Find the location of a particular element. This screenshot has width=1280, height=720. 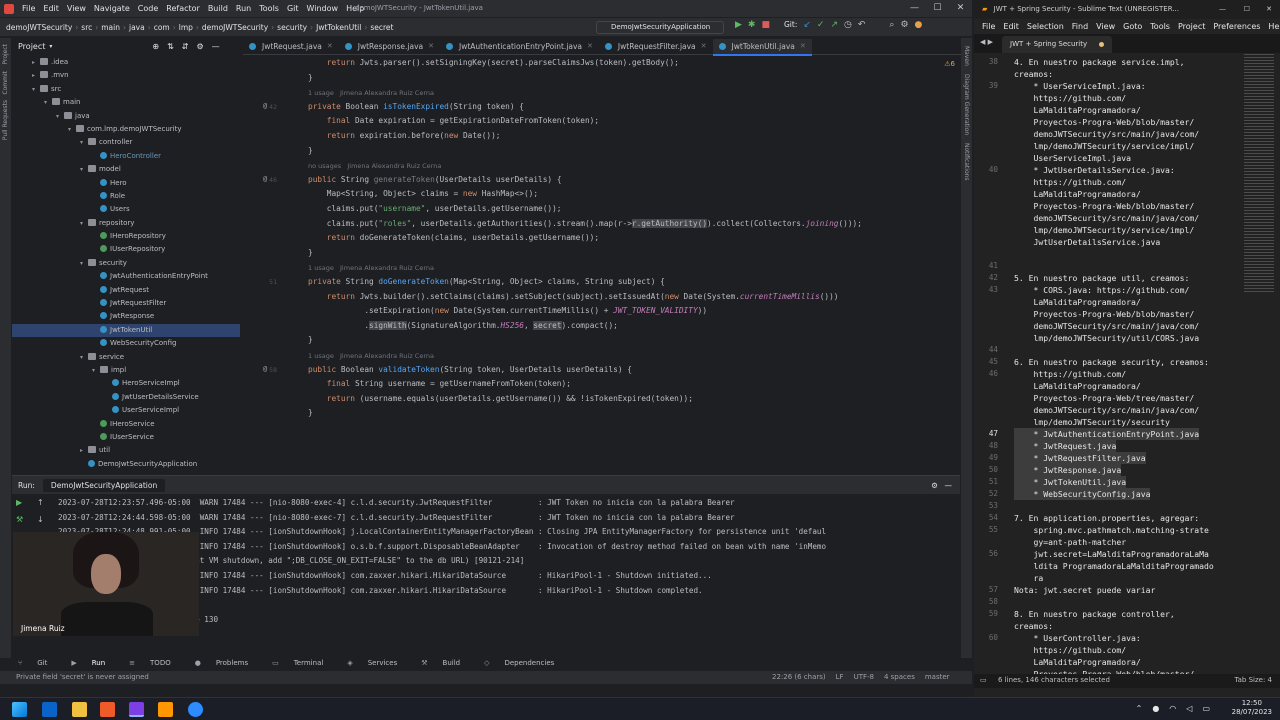

sublime-menu-item: View is located at coordinates (1105, 26).